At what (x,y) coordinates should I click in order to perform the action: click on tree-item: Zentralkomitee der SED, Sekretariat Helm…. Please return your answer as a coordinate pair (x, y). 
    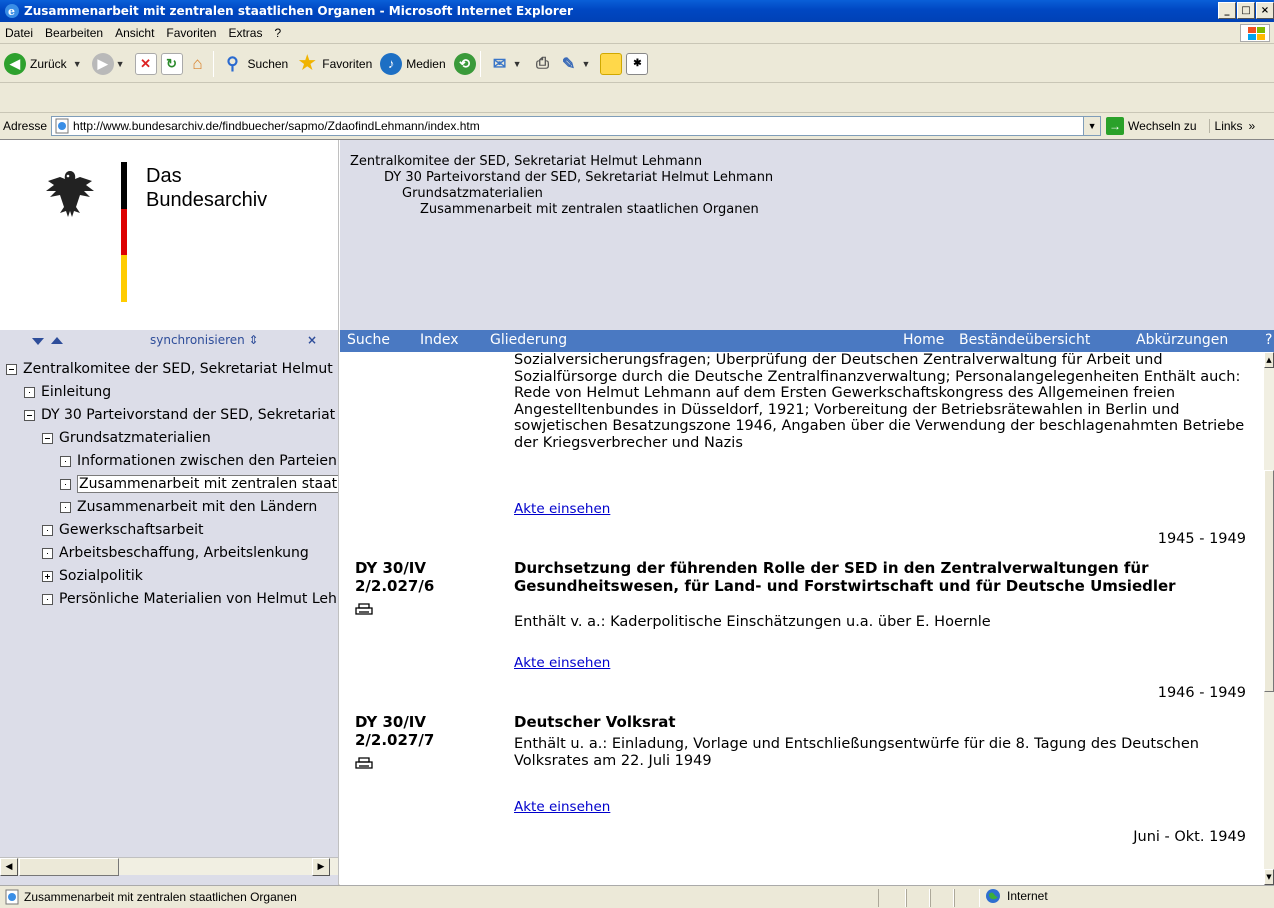
    Looking at the image, I should click on (172, 369).